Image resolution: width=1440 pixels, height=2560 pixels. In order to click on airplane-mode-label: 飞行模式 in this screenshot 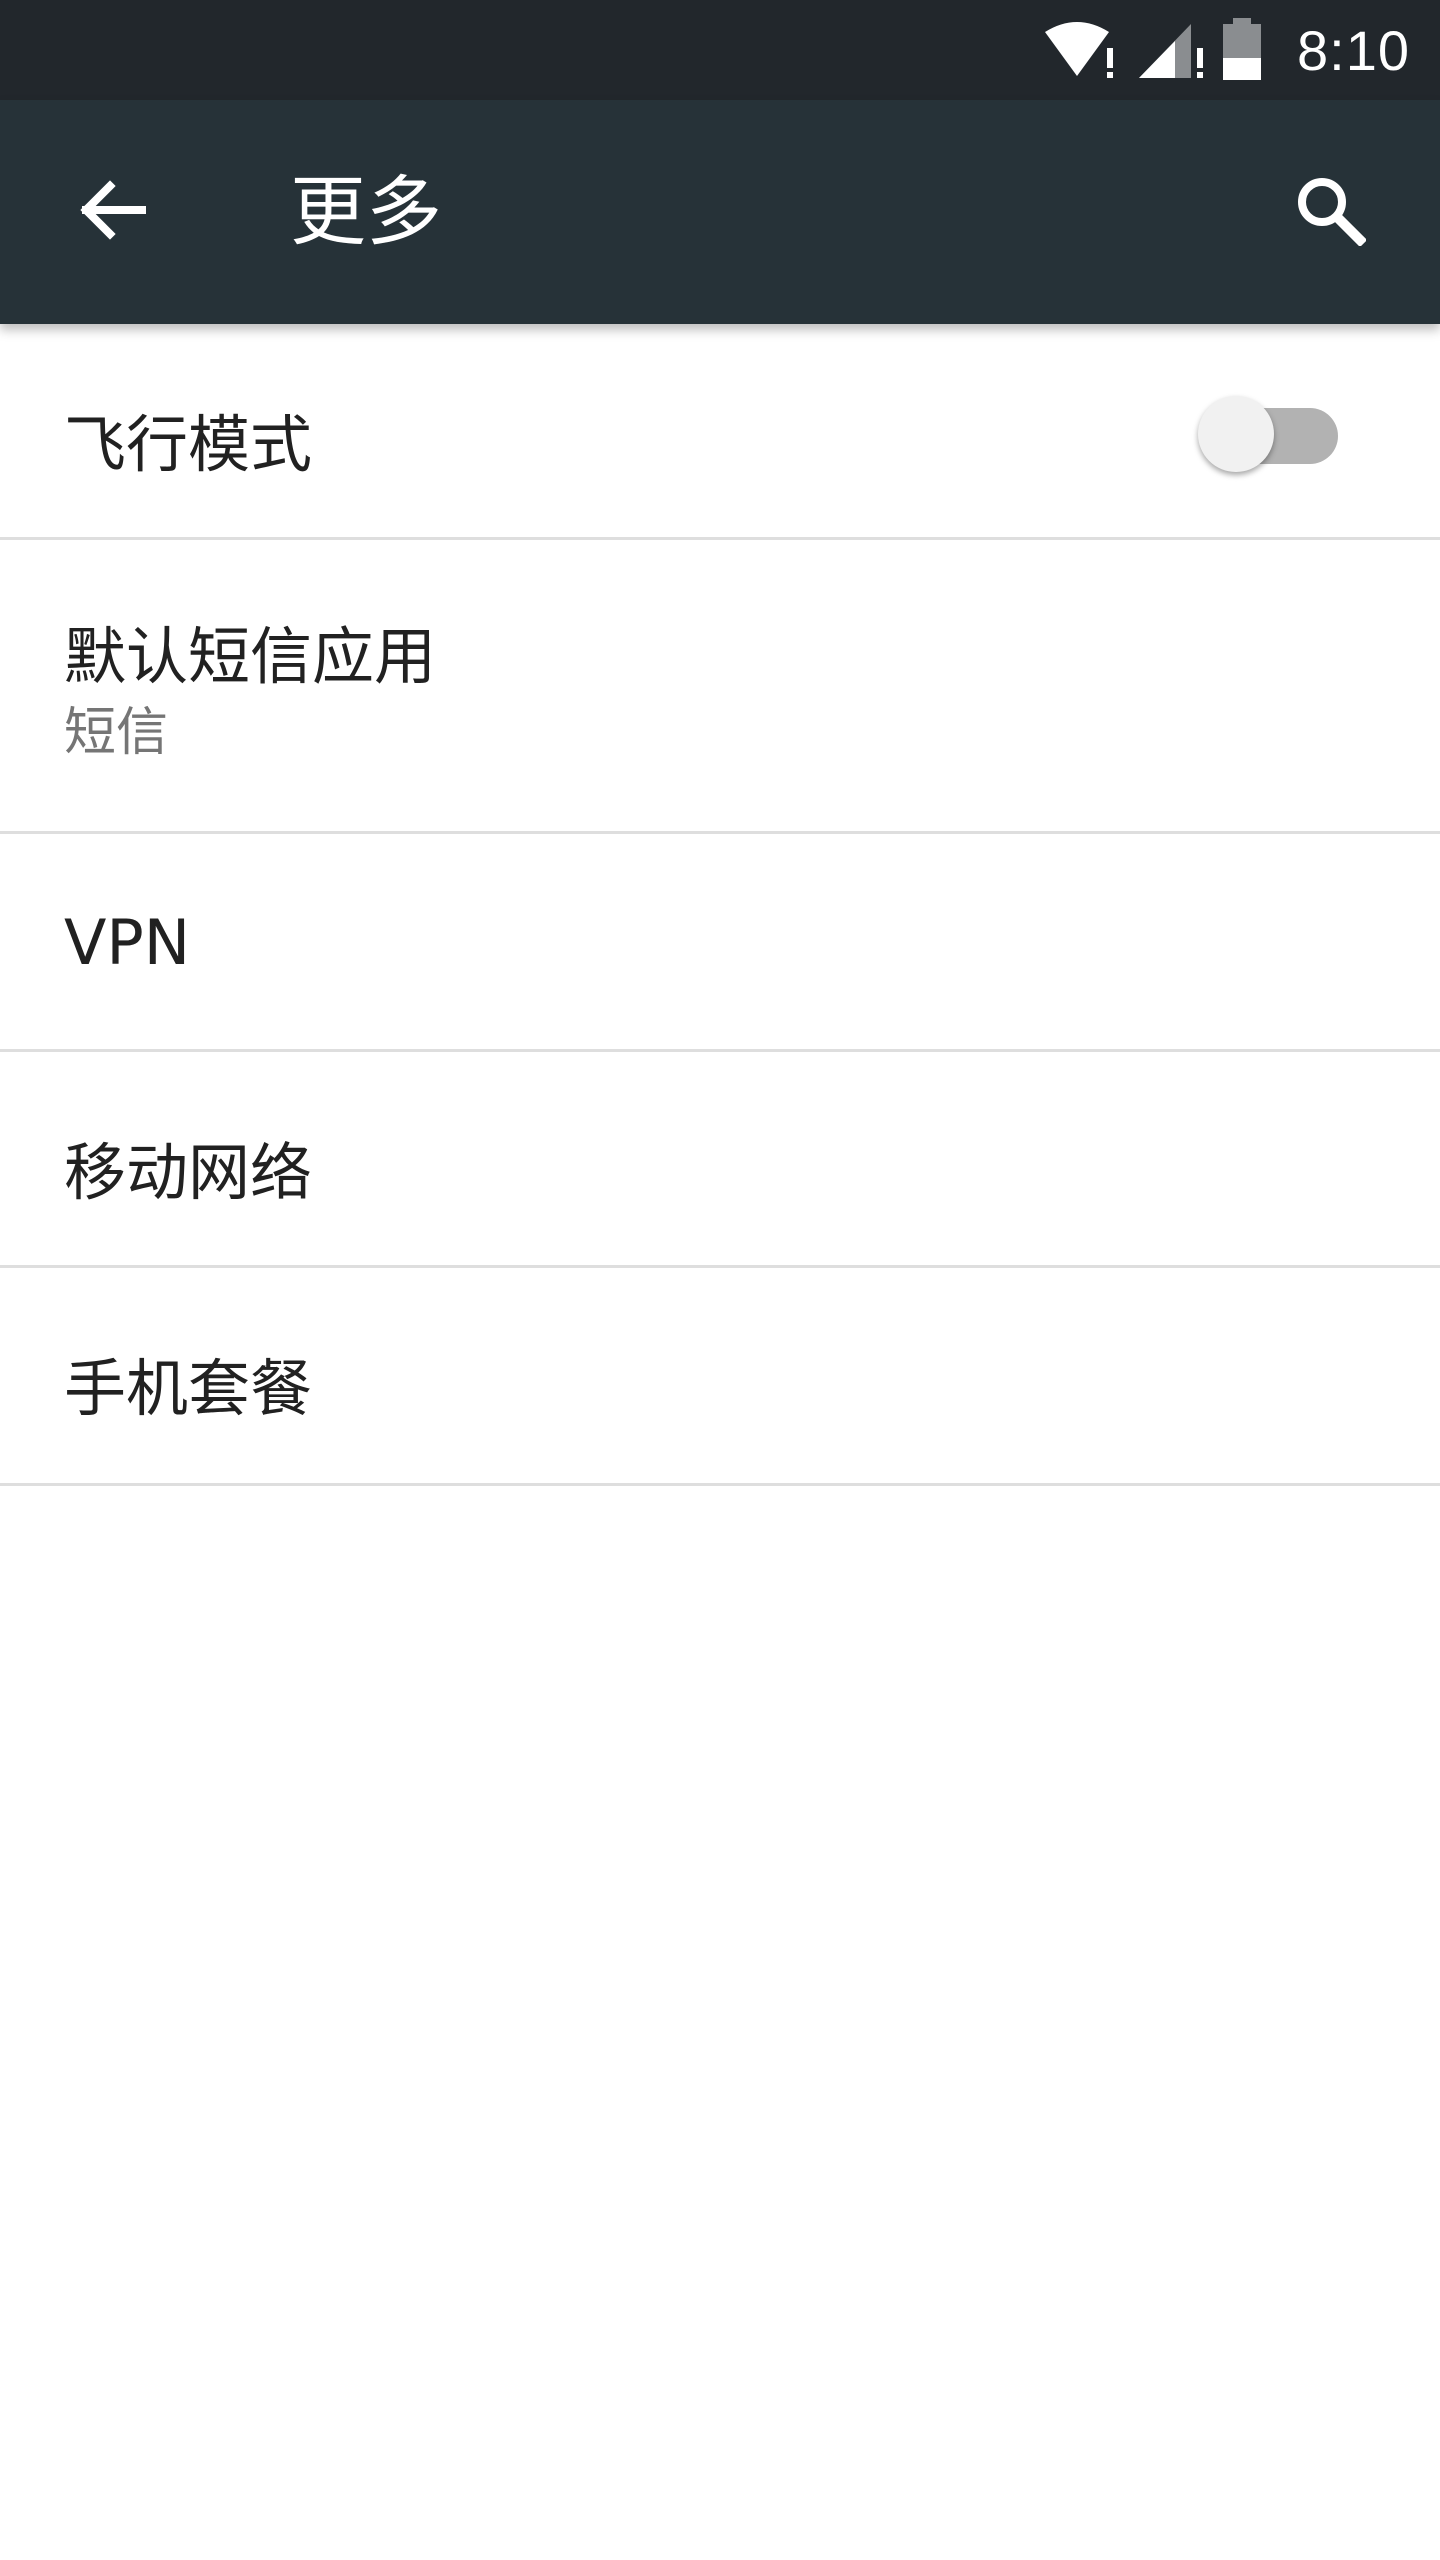, I will do `click(188, 444)`.